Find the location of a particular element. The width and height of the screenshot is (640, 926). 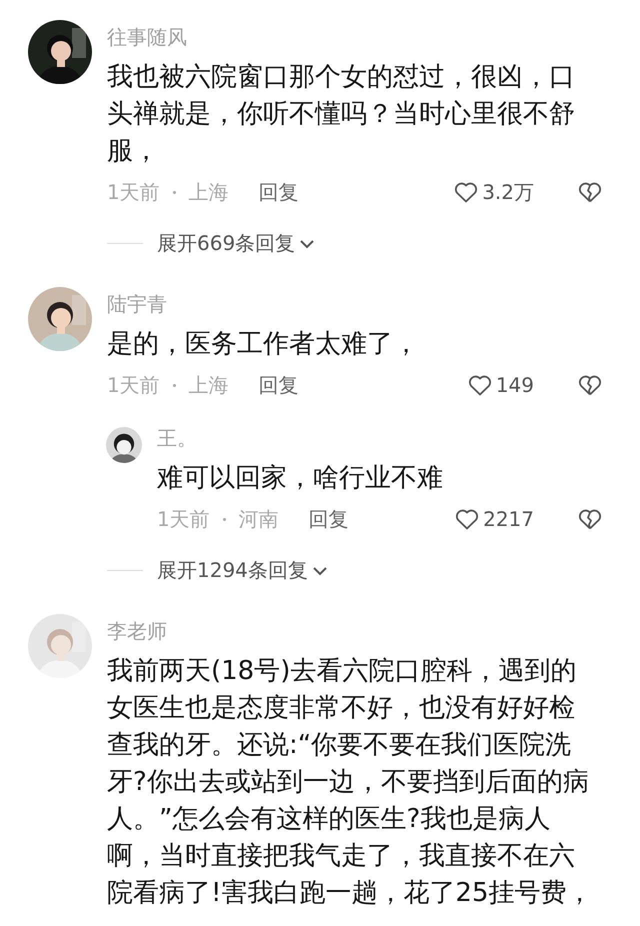

like-button: 2217 is located at coordinates (494, 519).